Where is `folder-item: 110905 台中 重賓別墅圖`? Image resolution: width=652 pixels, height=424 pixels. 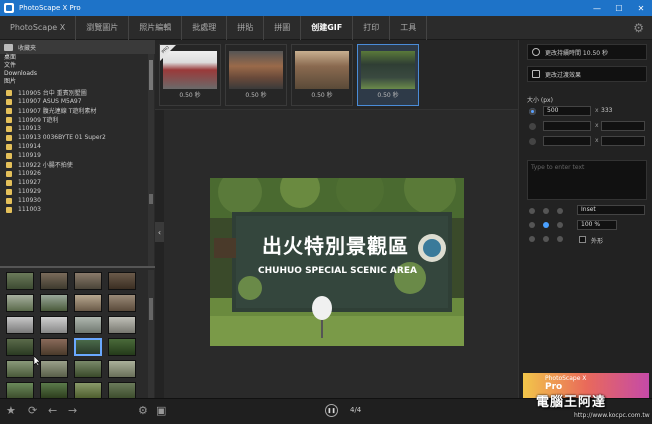
folder-item: 110905 台中 重賓別墅圖 is located at coordinates (74, 92).